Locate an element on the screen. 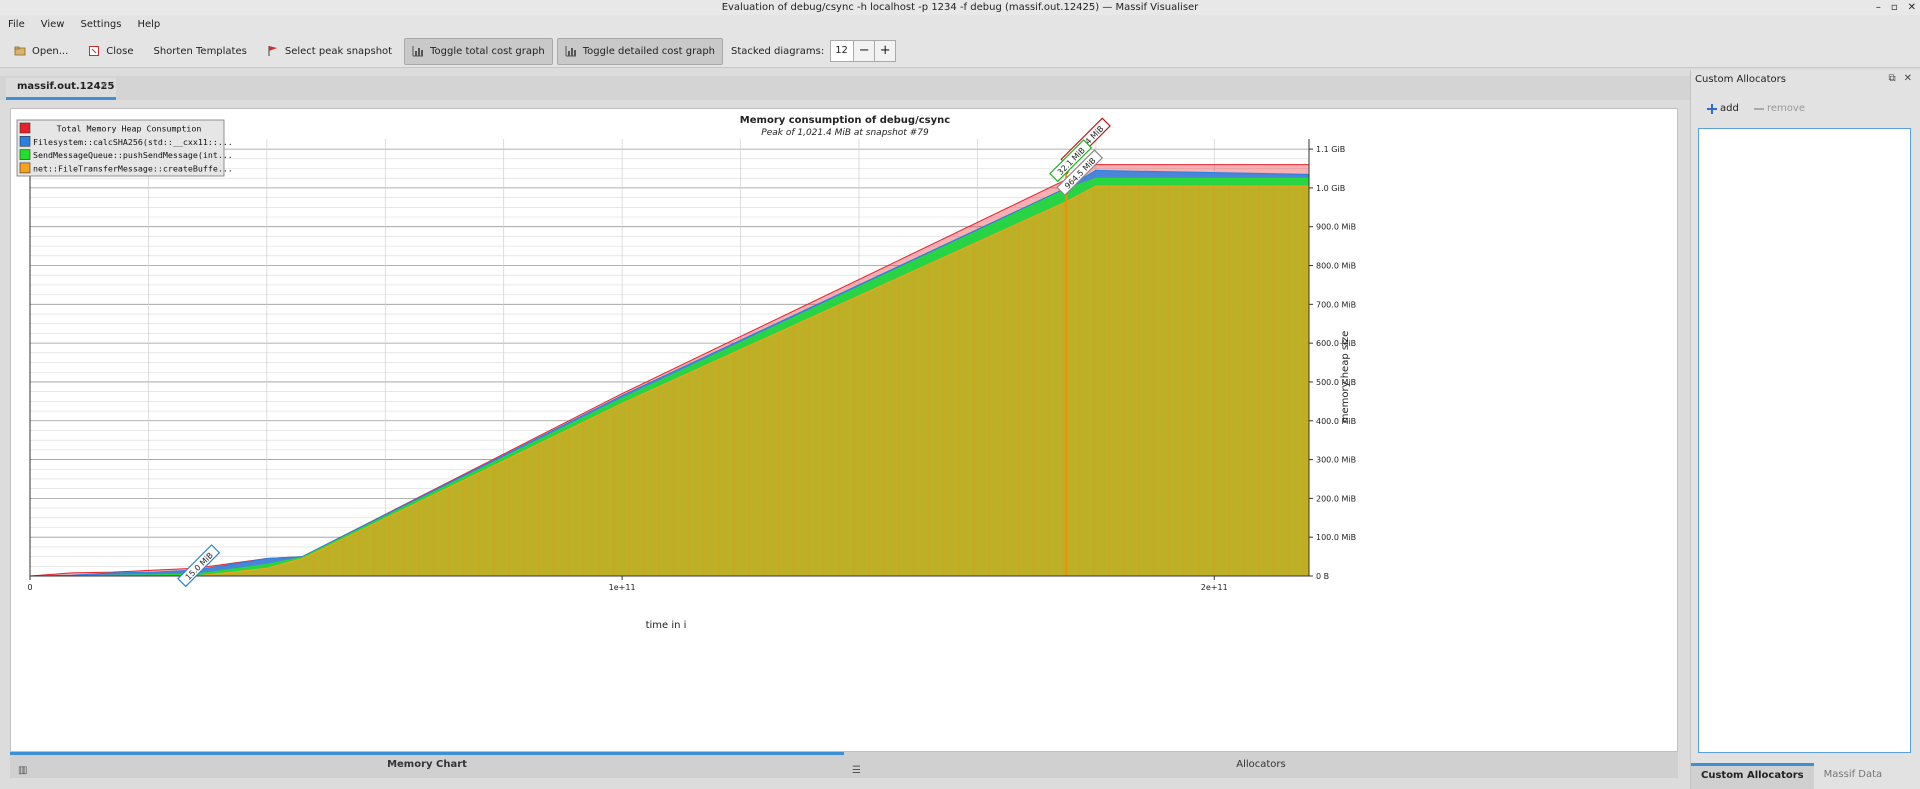 This screenshot has width=1920, height=789. shorten-templates-button: Shorten Templates is located at coordinates (200, 51).